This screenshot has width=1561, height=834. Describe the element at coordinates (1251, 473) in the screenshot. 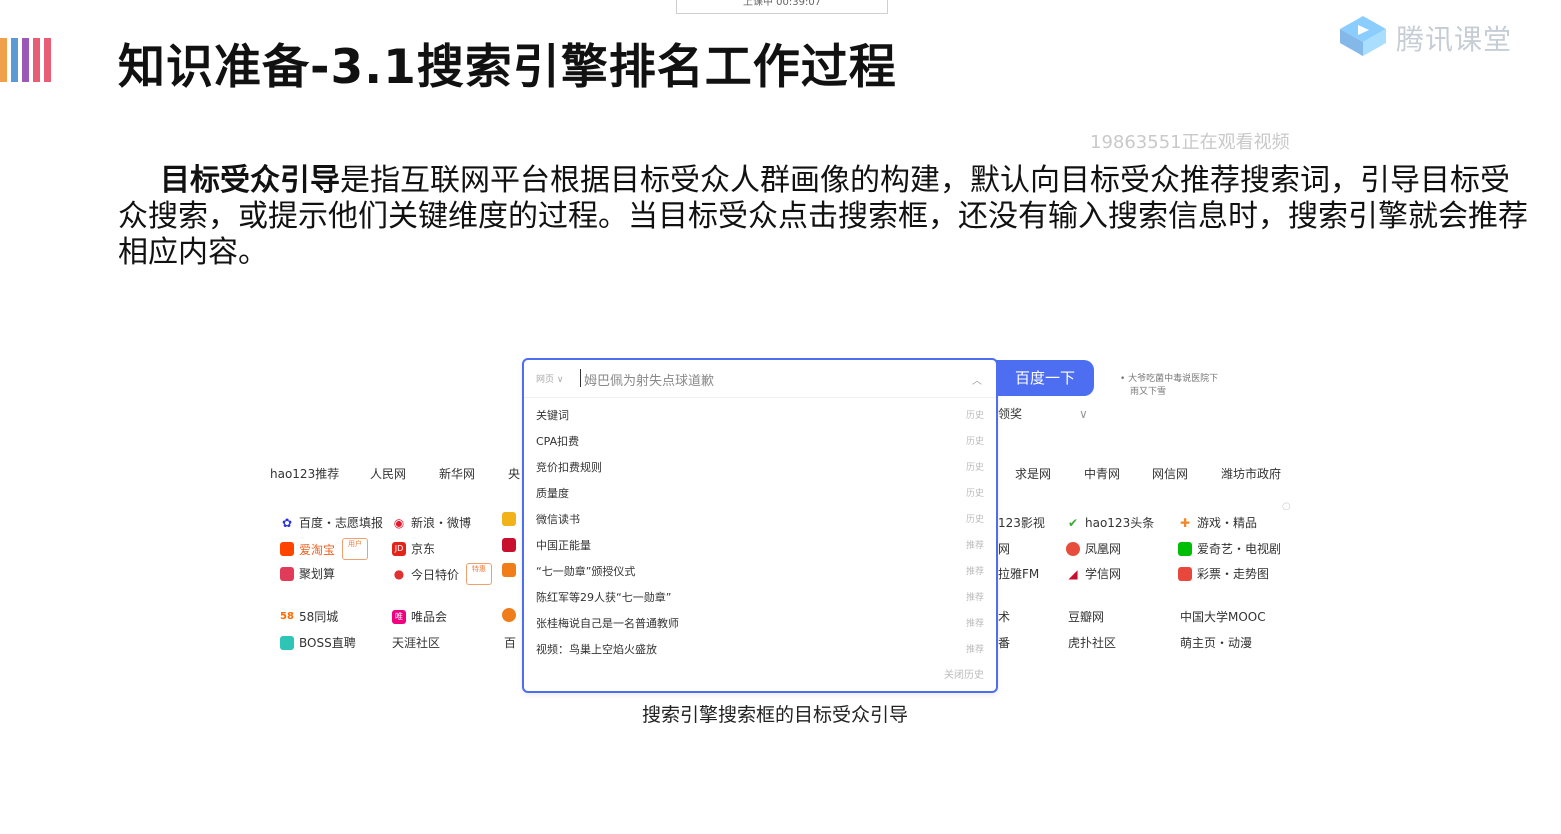

I see `nav-item: 潍坊市政府` at that location.